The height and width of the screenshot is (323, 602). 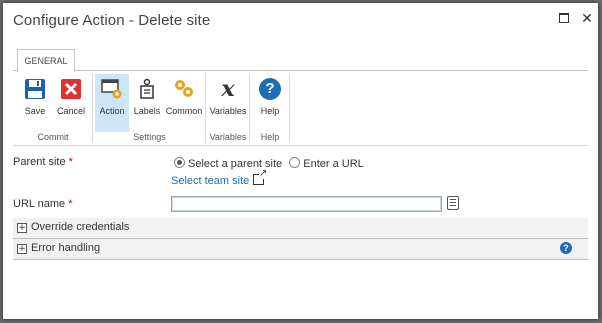 What do you see at coordinates (71, 89) in the screenshot?
I see `cancel-icon` at bounding box center [71, 89].